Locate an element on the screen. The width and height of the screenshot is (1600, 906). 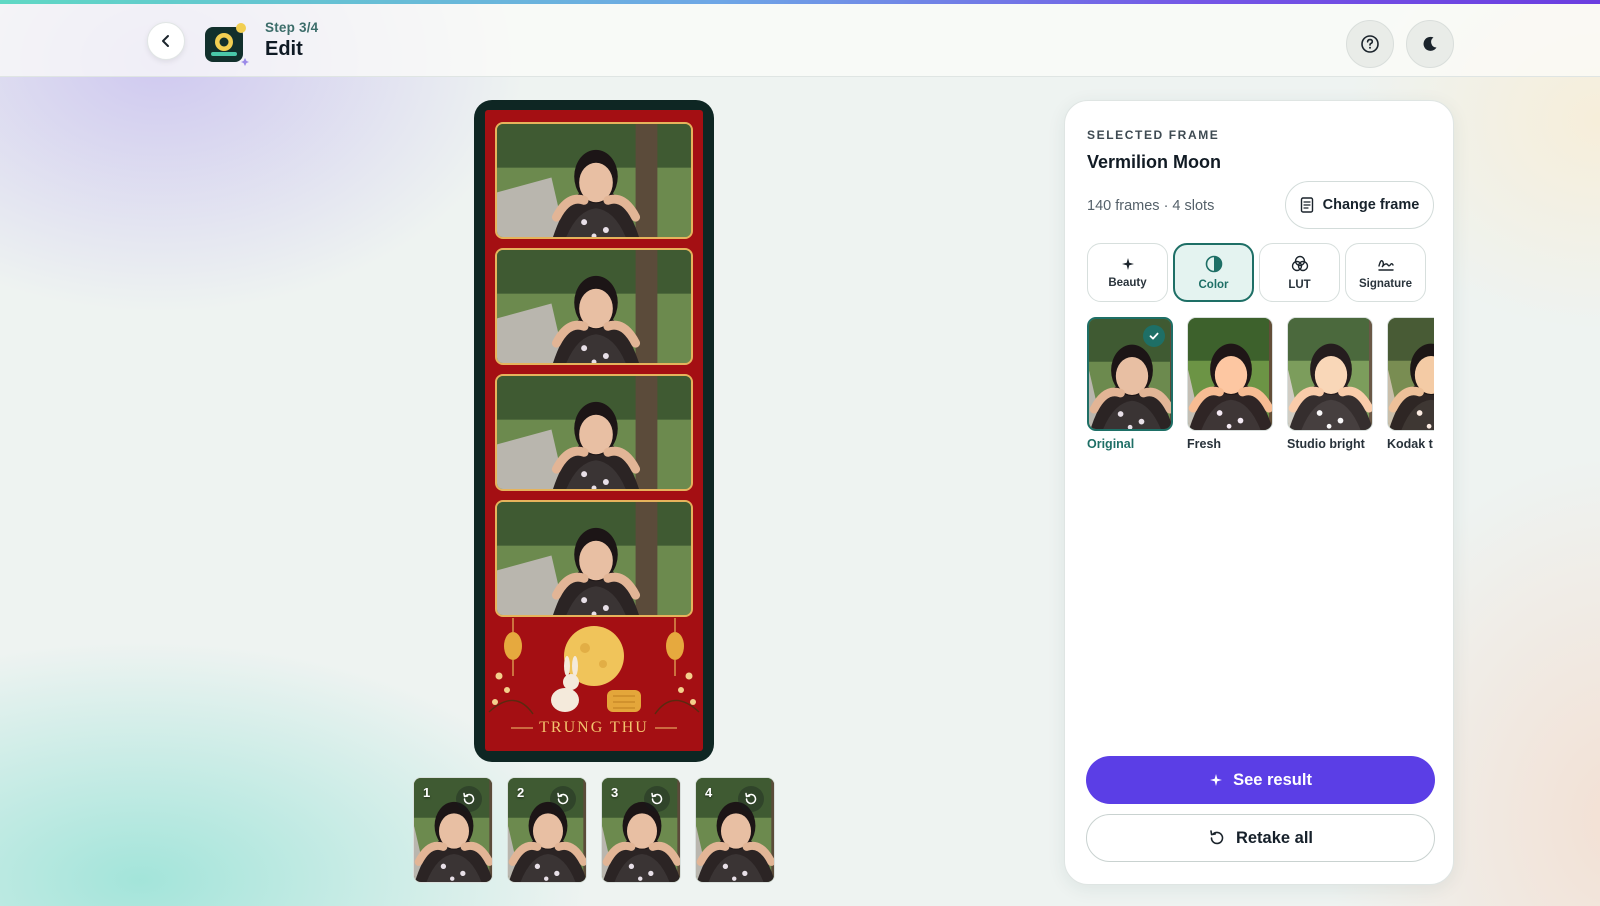
filter-name: Kodak t is located at coordinates (1410, 444).